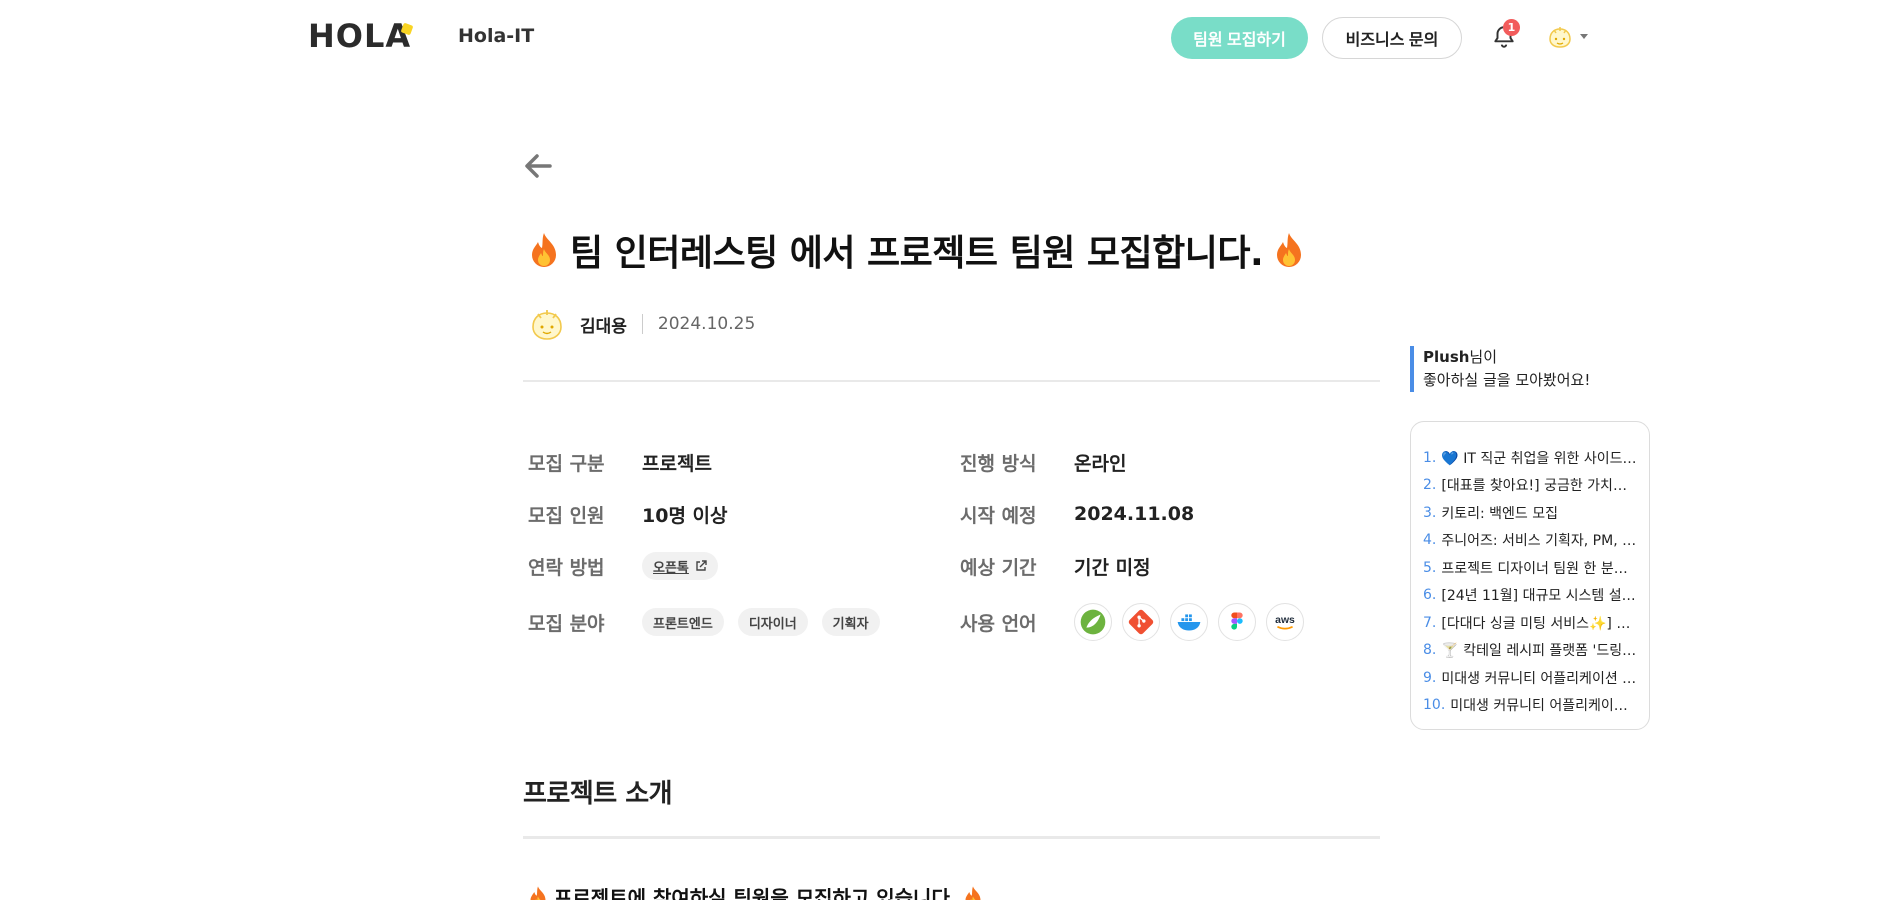 The height and width of the screenshot is (900, 1891). What do you see at coordinates (566, 623) in the screenshot?
I see `info-label: 모집 분야` at bounding box center [566, 623].